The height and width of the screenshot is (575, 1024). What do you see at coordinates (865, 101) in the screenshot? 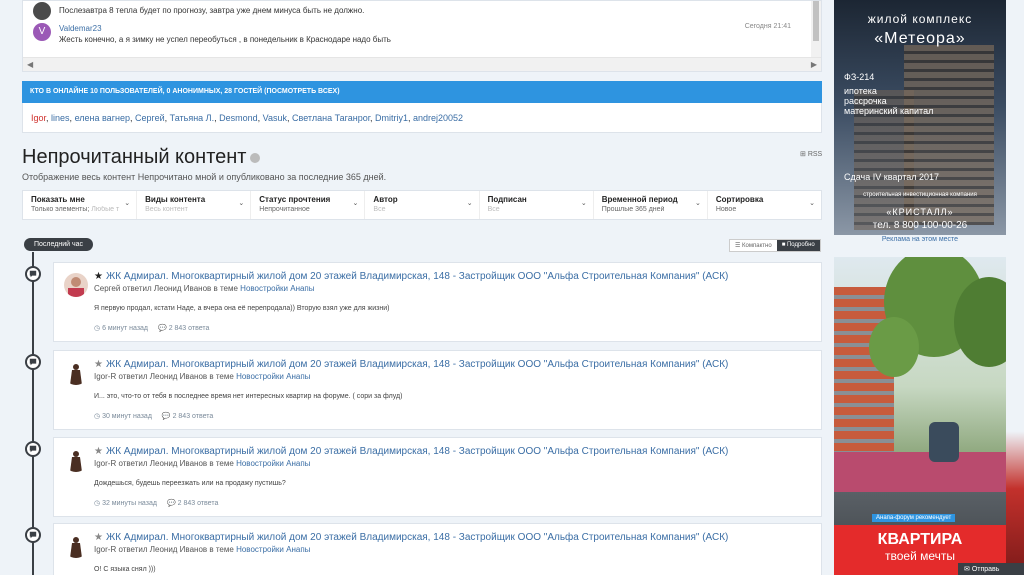
I see `ad-line: рассрочка` at bounding box center [865, 101].